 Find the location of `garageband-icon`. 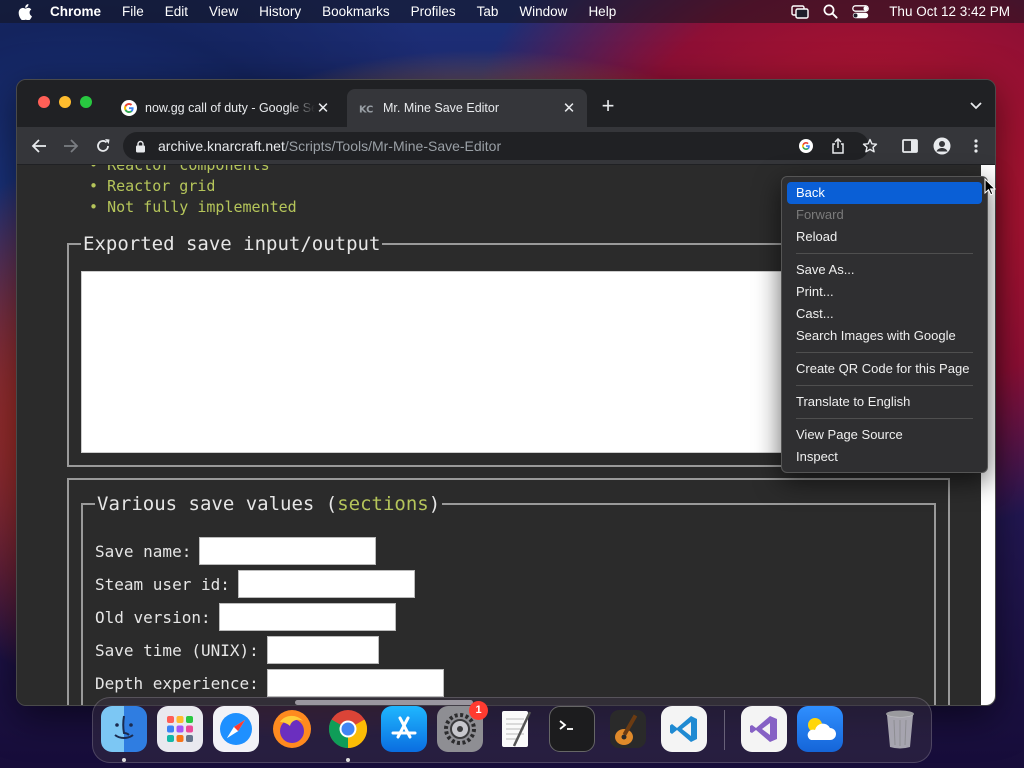

garageband-icon is located at coordinates (628, 729).